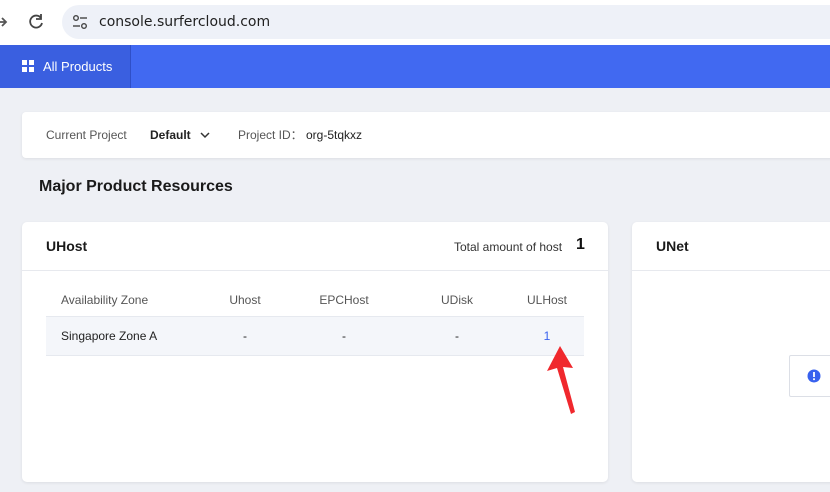 Image resolution: width=830 pixels, height=492 pixels. I want to click on grid-icon, so click(28, 66).